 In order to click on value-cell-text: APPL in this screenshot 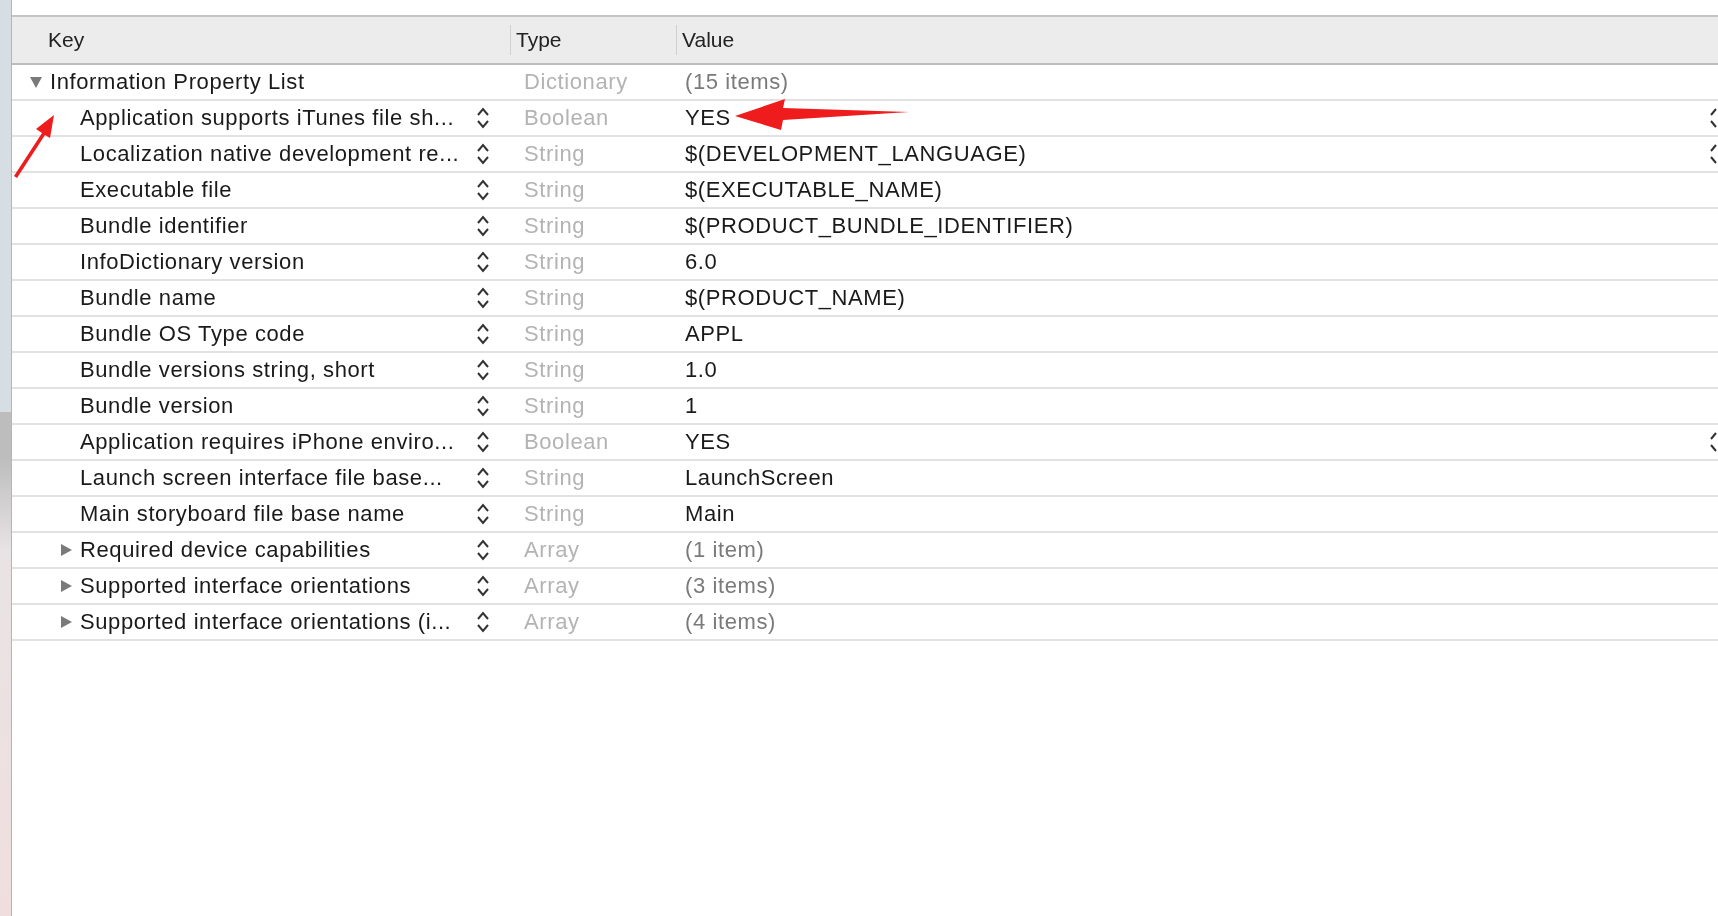, I will do `click(714, 334)`.